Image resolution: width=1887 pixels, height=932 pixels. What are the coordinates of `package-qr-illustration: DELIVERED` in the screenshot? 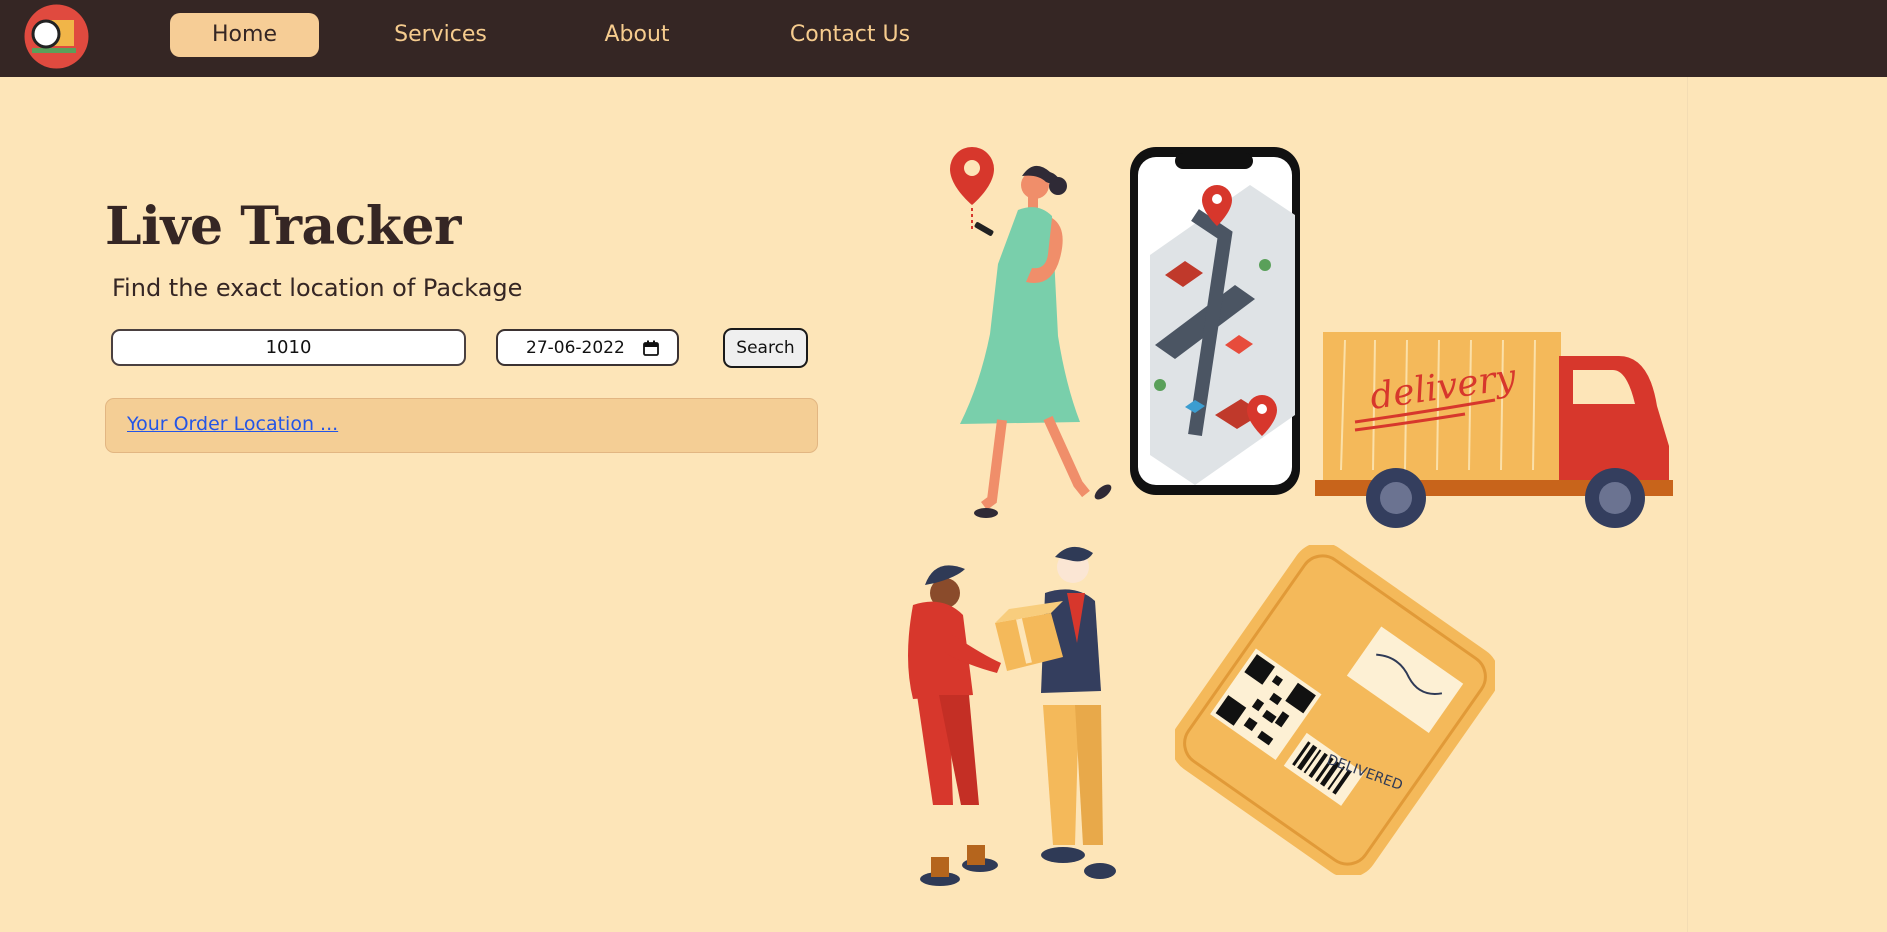 It's located at (1335, 710).